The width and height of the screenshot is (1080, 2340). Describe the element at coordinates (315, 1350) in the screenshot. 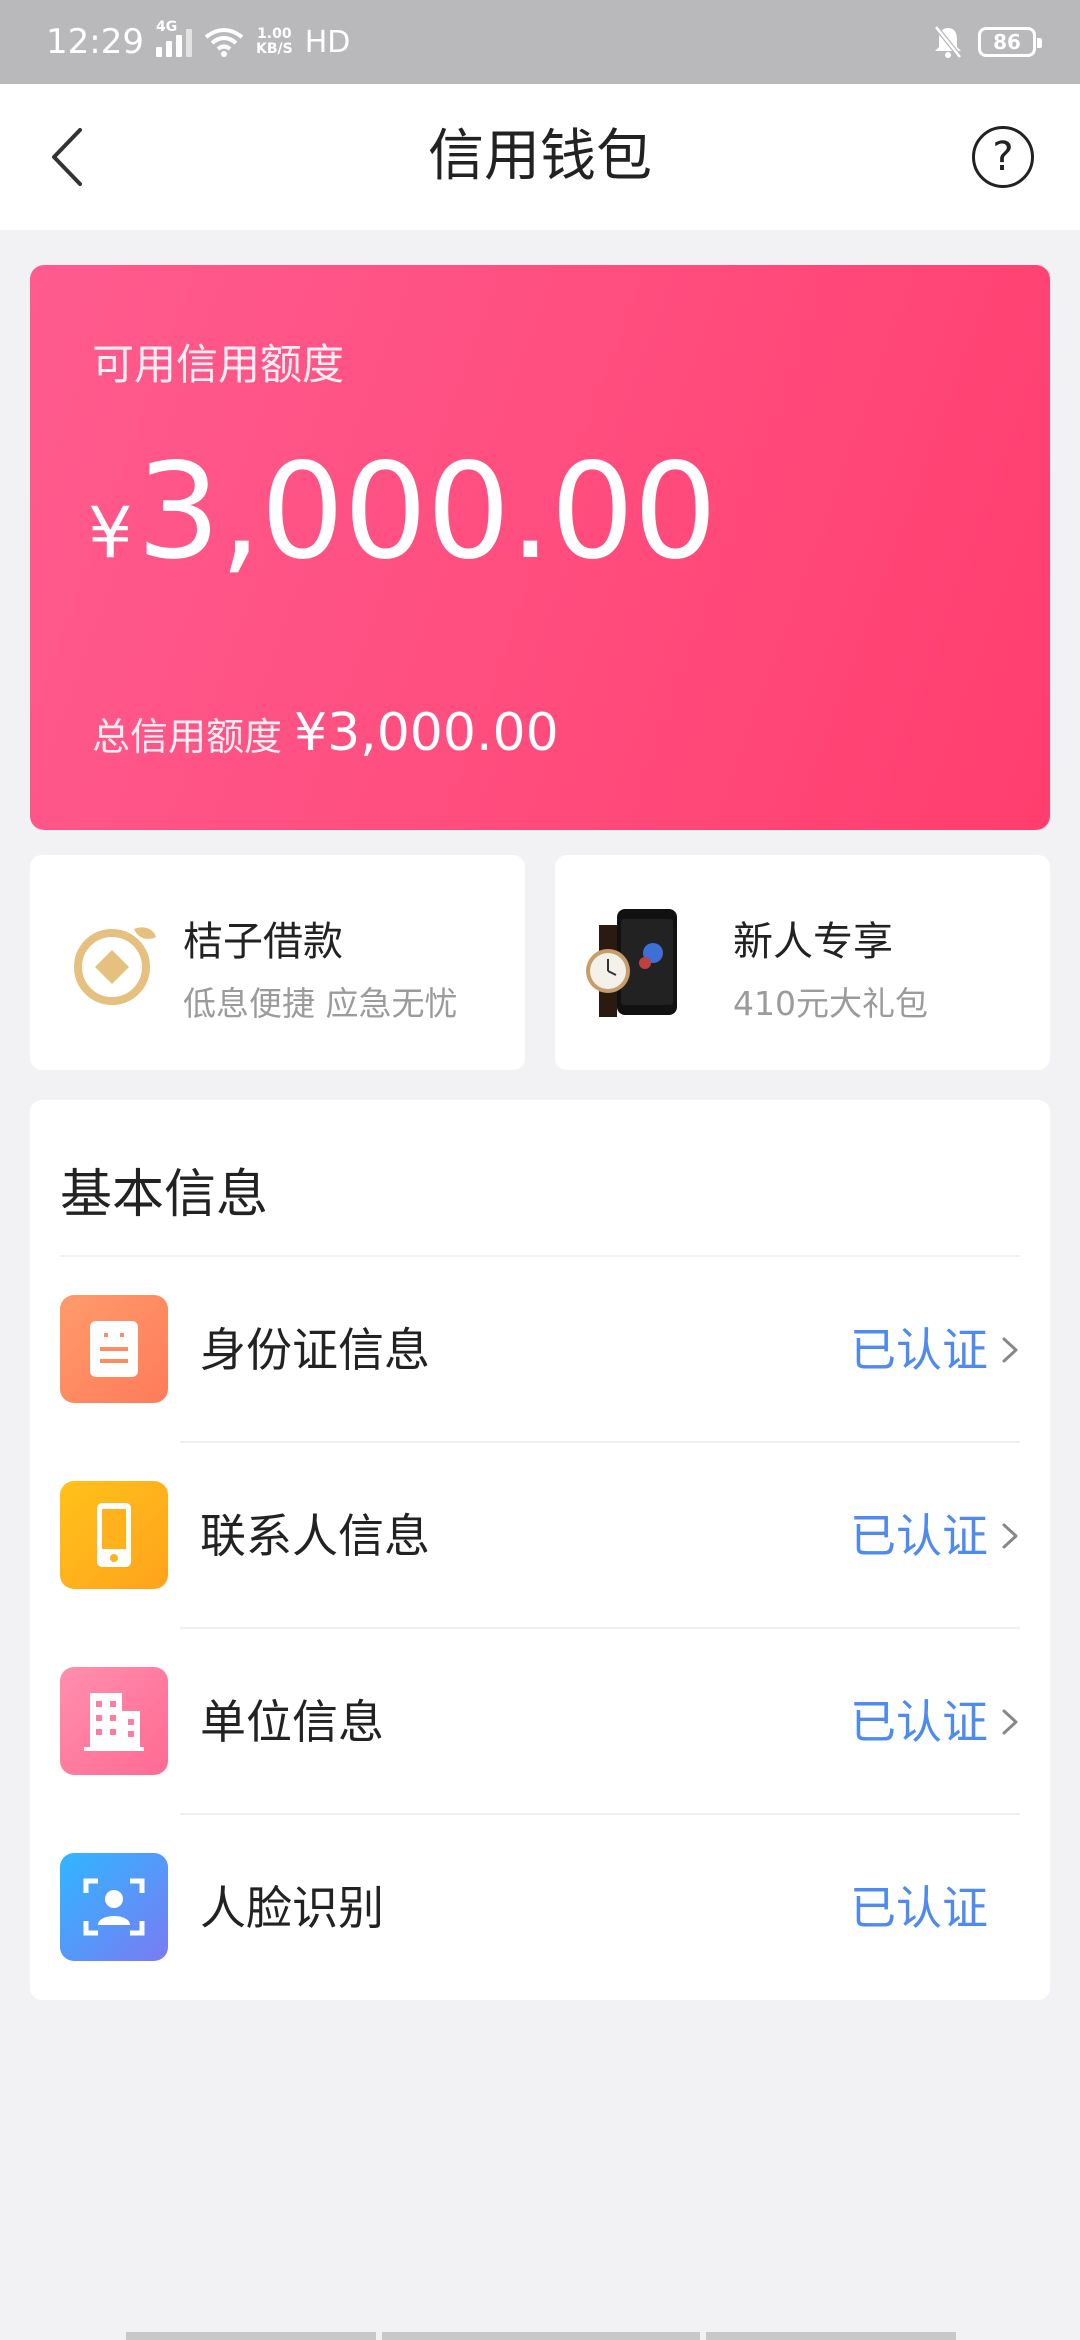

I see `row-label: 身份证信息` at that location.